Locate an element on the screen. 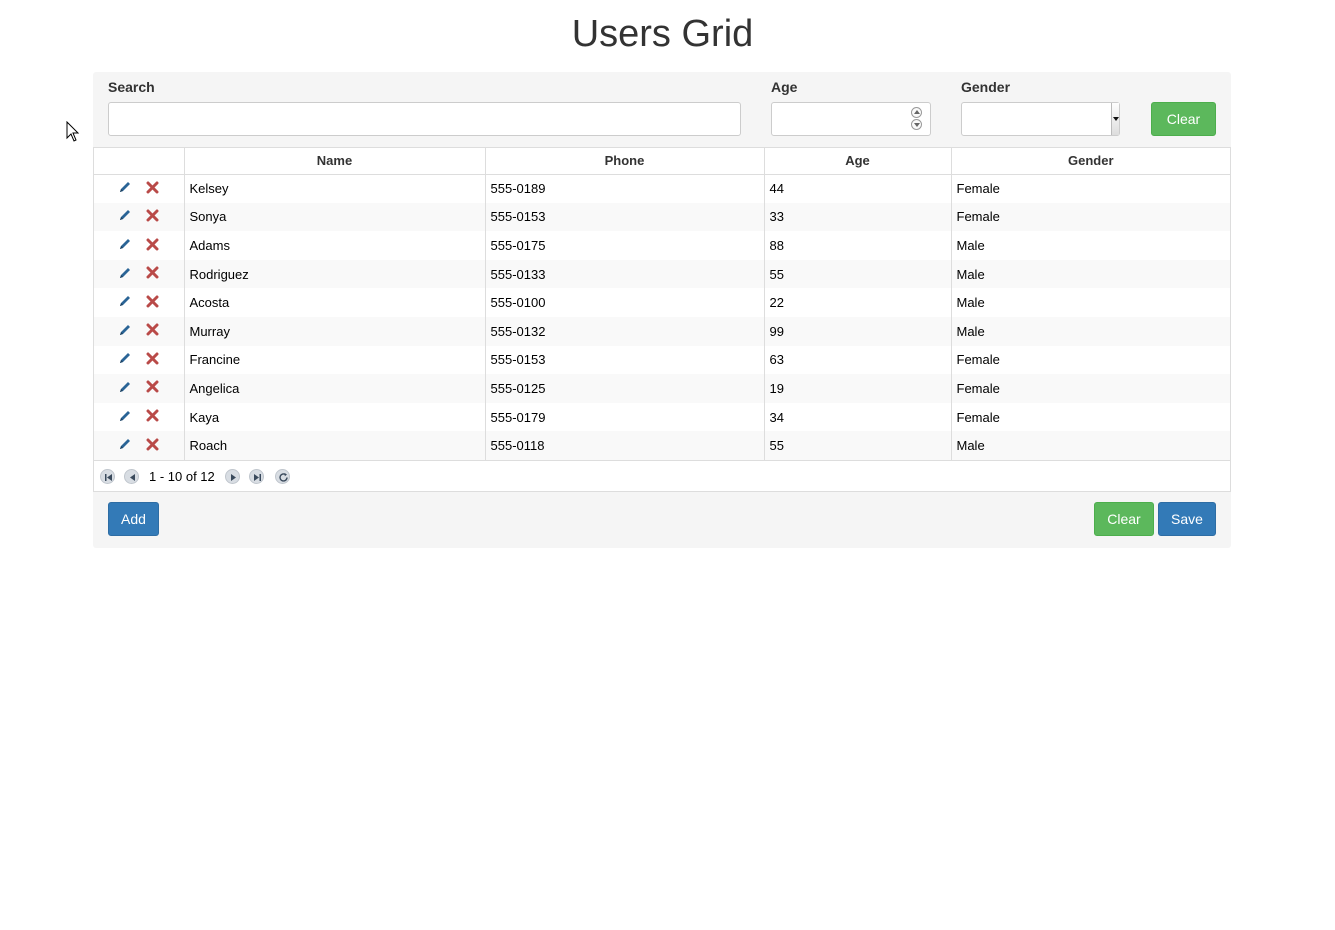 The width and height of the screenshot is (1335, 930). table-row: Rodriguez 555-0133 55 Male is located at coordinates (662, 274).